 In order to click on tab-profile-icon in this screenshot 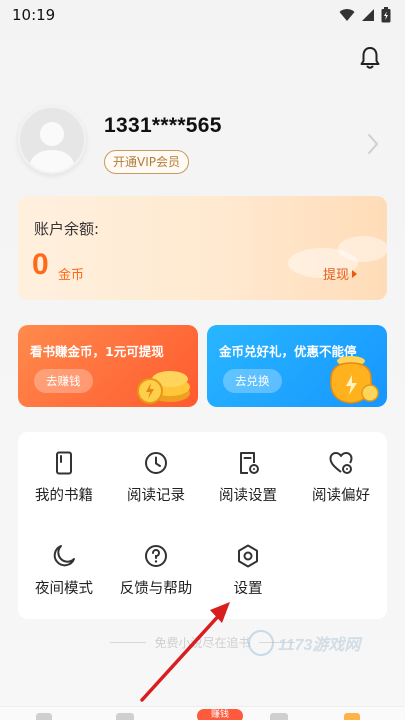, I will do `click(352, 716)`.